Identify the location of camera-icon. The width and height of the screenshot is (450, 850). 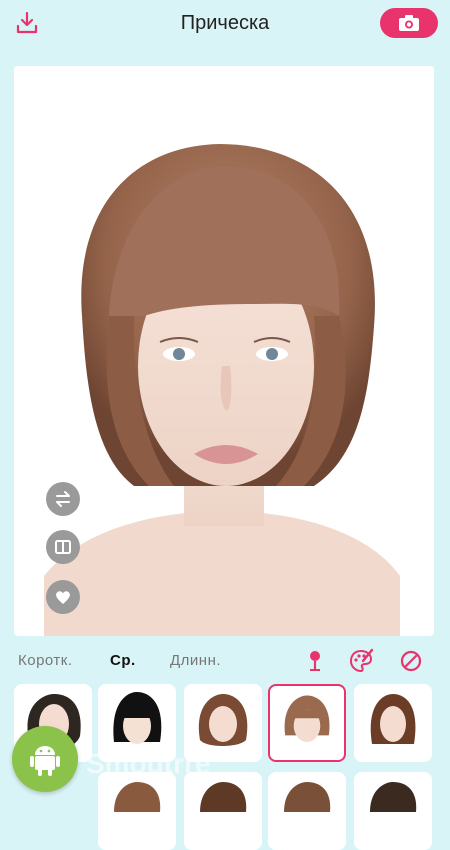
(409, 23).